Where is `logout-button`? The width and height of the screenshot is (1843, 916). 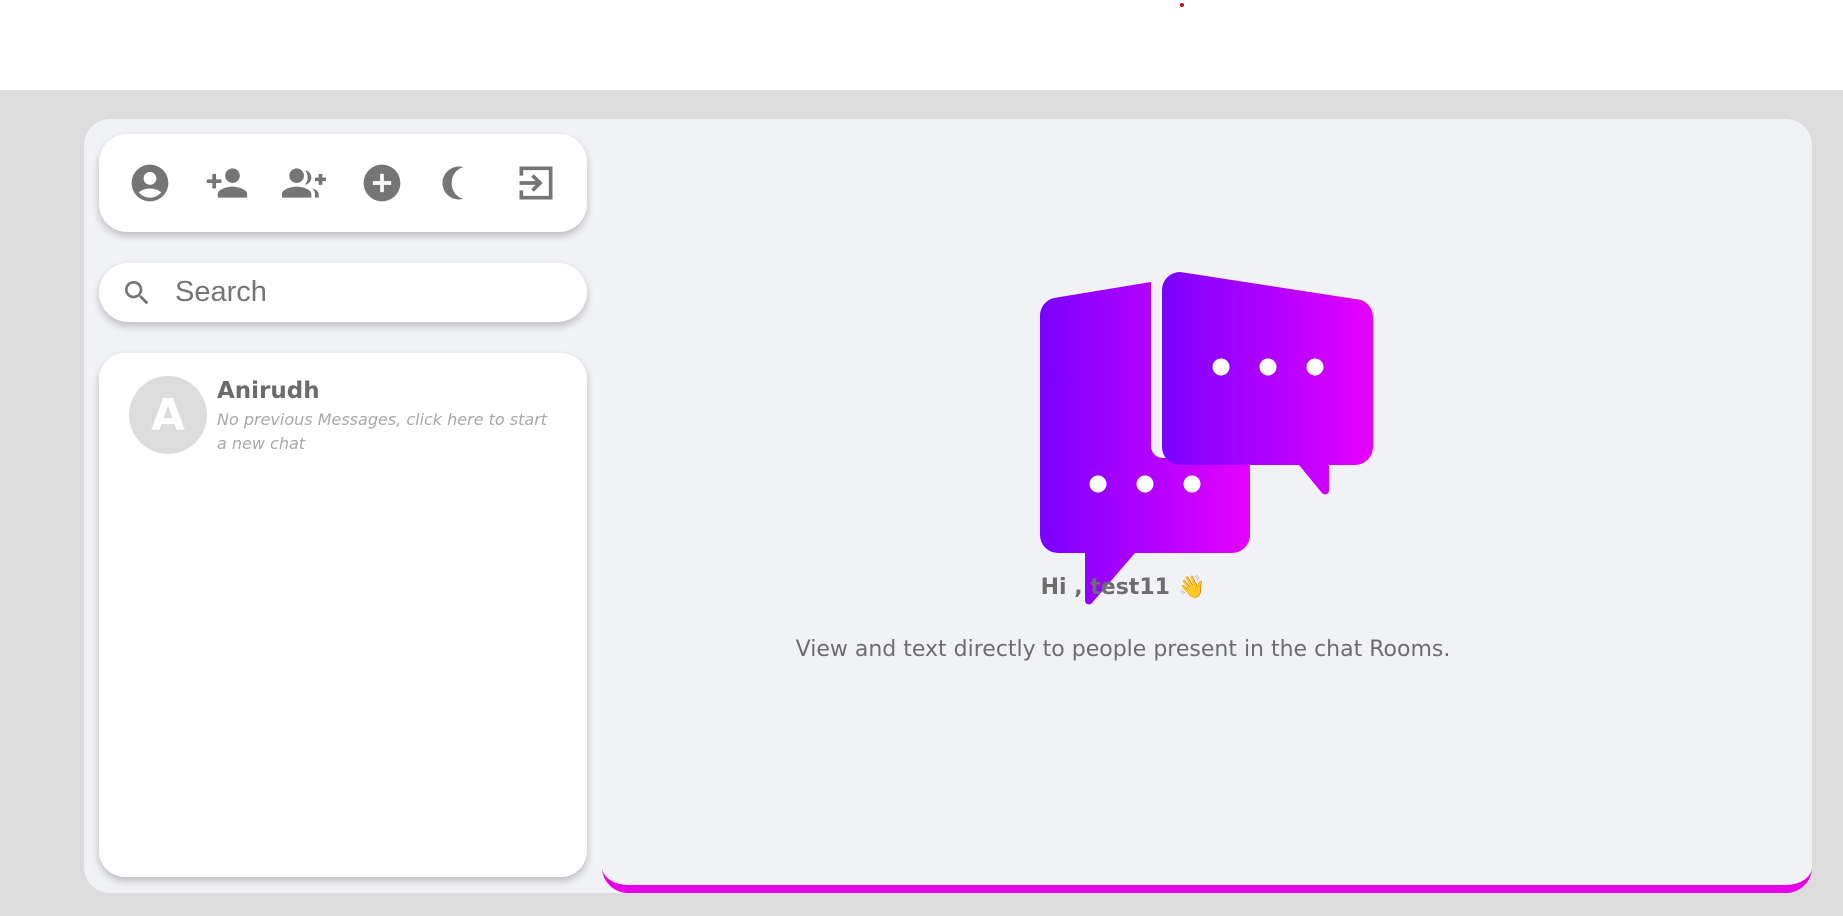
logout-button is located at coordinates (536, 183).